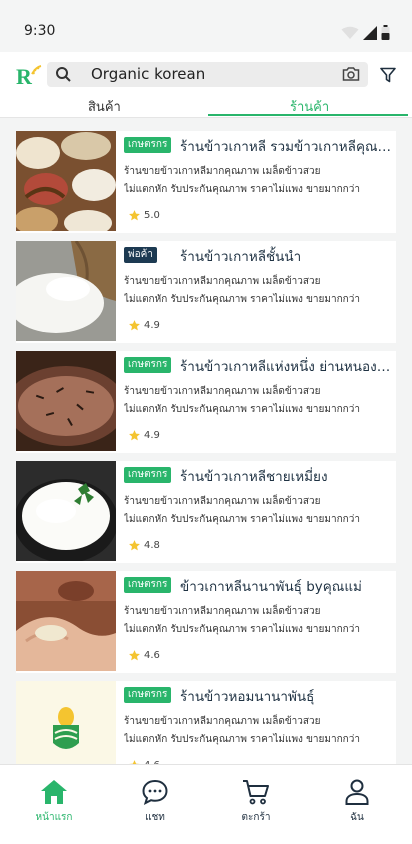  What do you see at coordinates (152, 655) in the screenshot?
I see `rating-value: 4.6` at bounding box center [152, 655].